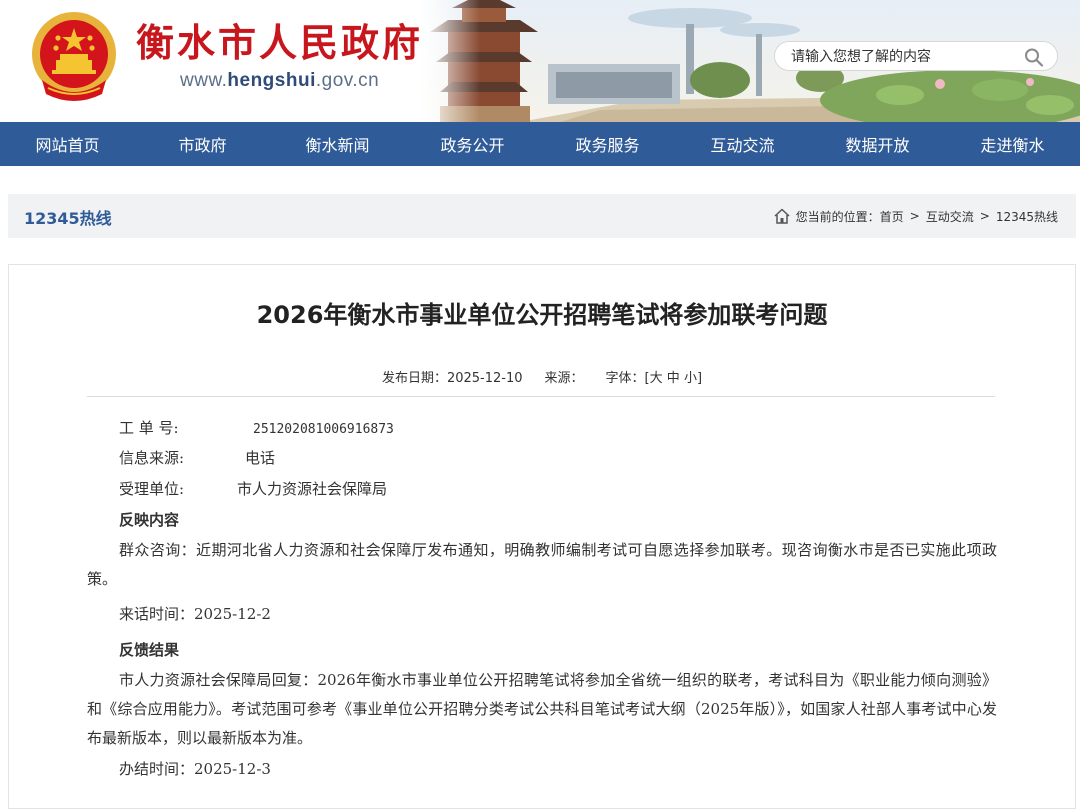  What do you see at coordinates (742, 144) in the screenshot?
I see `nav-item-interaction: 互动交流` at bounding box center [742, 144].